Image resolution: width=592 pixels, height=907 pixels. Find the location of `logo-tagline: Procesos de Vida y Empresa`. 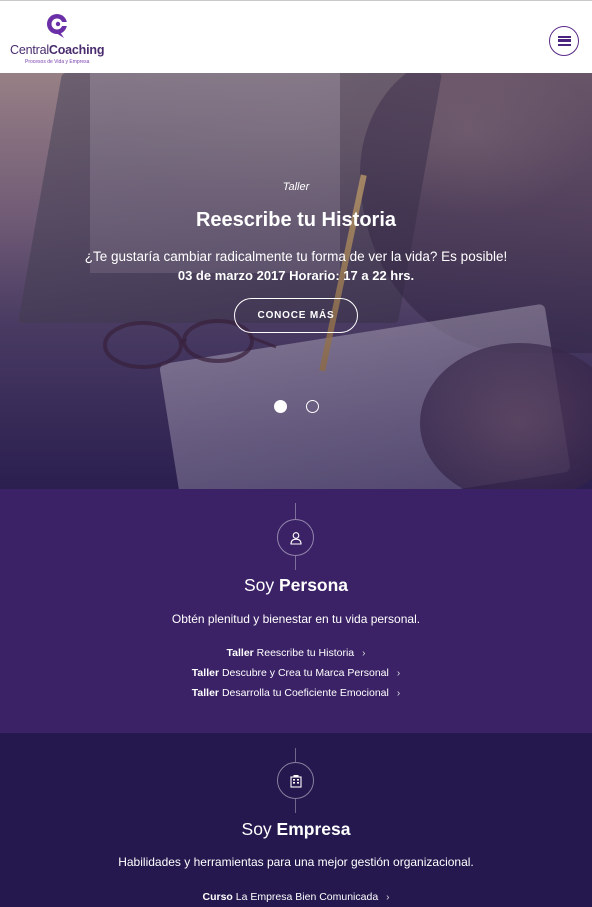

logo-tagline: Procesos de Vida y Empresa is located at coordinates (57, 62).